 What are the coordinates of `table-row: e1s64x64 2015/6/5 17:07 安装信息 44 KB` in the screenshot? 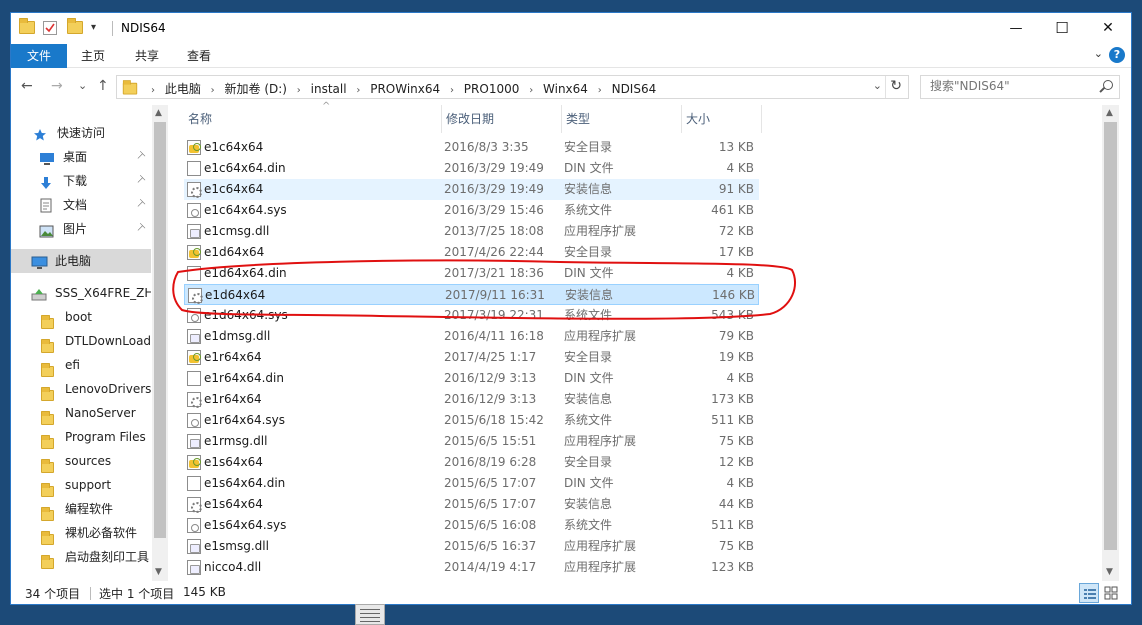 It's located at (471, 504).